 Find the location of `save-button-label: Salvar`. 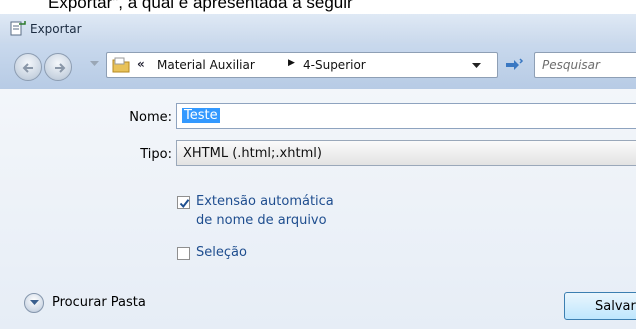

save-button-label: Salvar is located at coordinates (615, 306).